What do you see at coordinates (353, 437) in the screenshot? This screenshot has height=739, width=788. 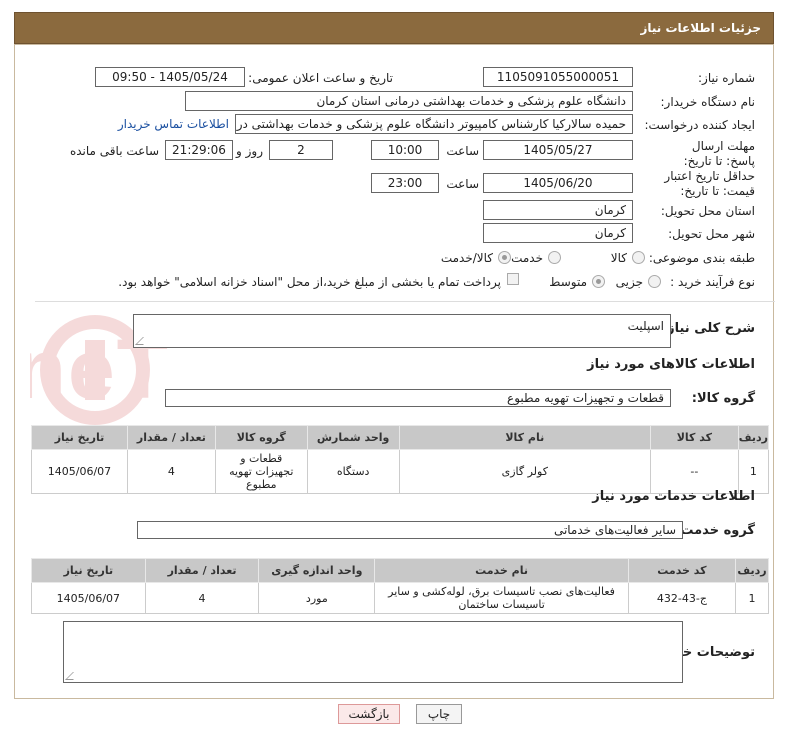 I see `goods-col-unit: واحد شمارش` at bounding box center [353, 437].